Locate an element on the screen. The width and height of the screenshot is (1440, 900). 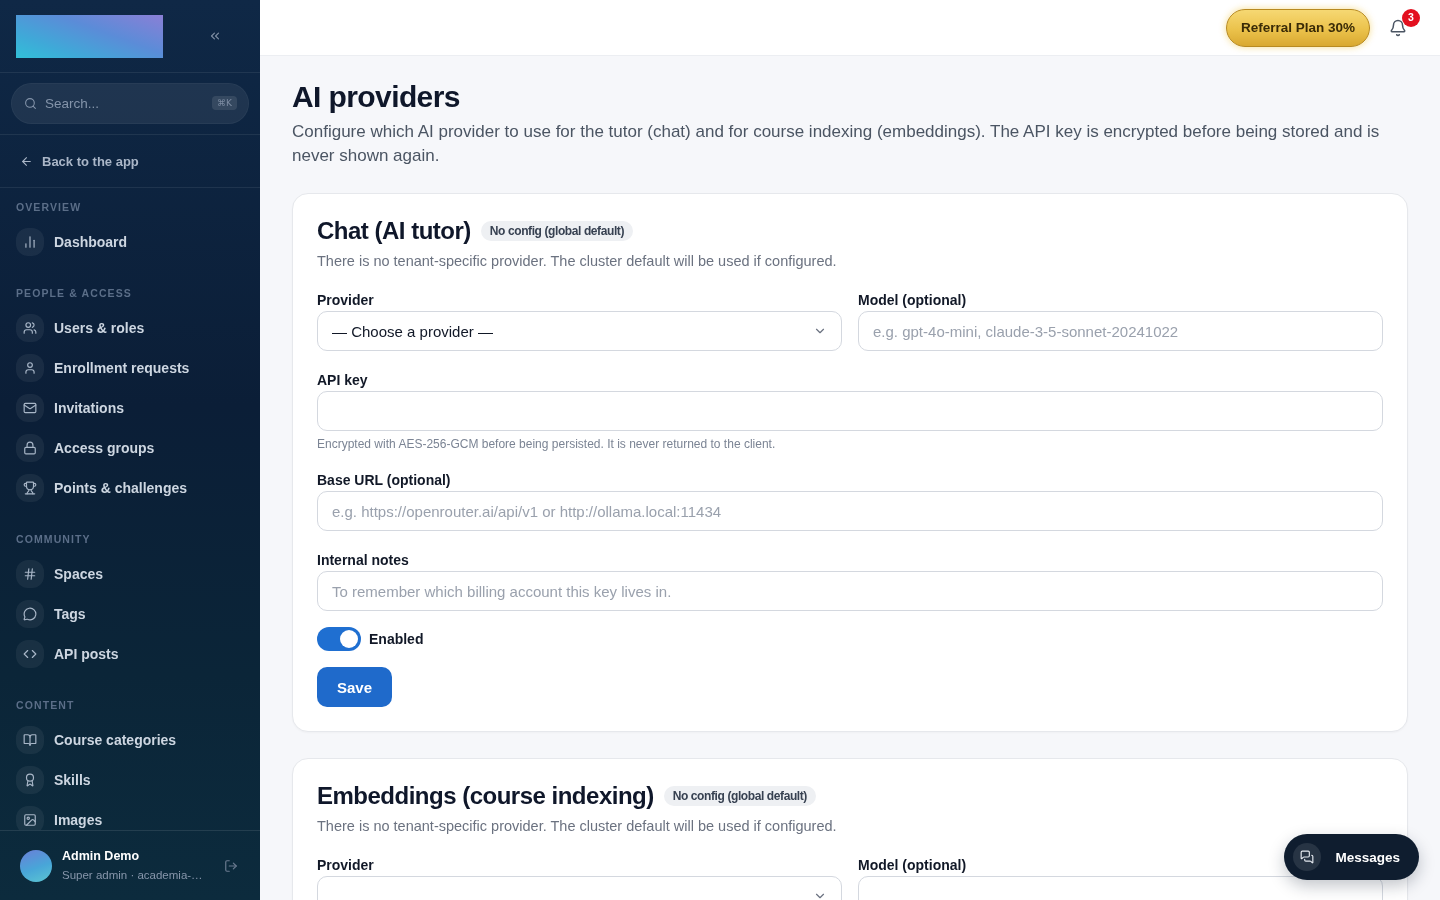
text-field: To remember which billing account this key lives in. is located at coordinates (850, 591).